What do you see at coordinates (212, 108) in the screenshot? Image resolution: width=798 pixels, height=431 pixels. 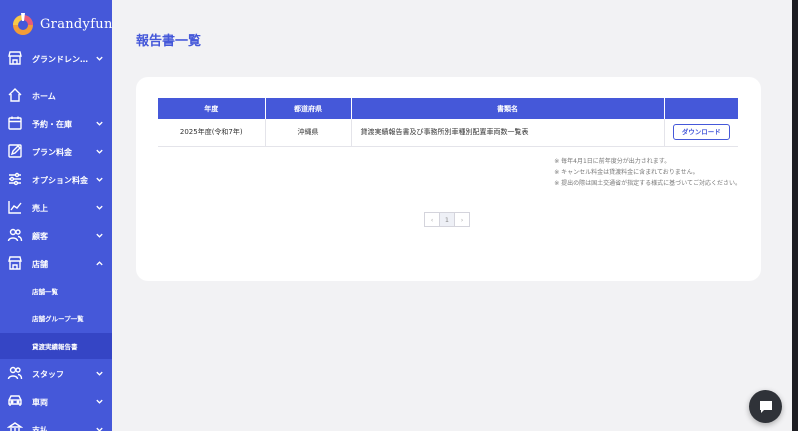 I see `column-header-year: 年度` at bounding box center [212, 108].